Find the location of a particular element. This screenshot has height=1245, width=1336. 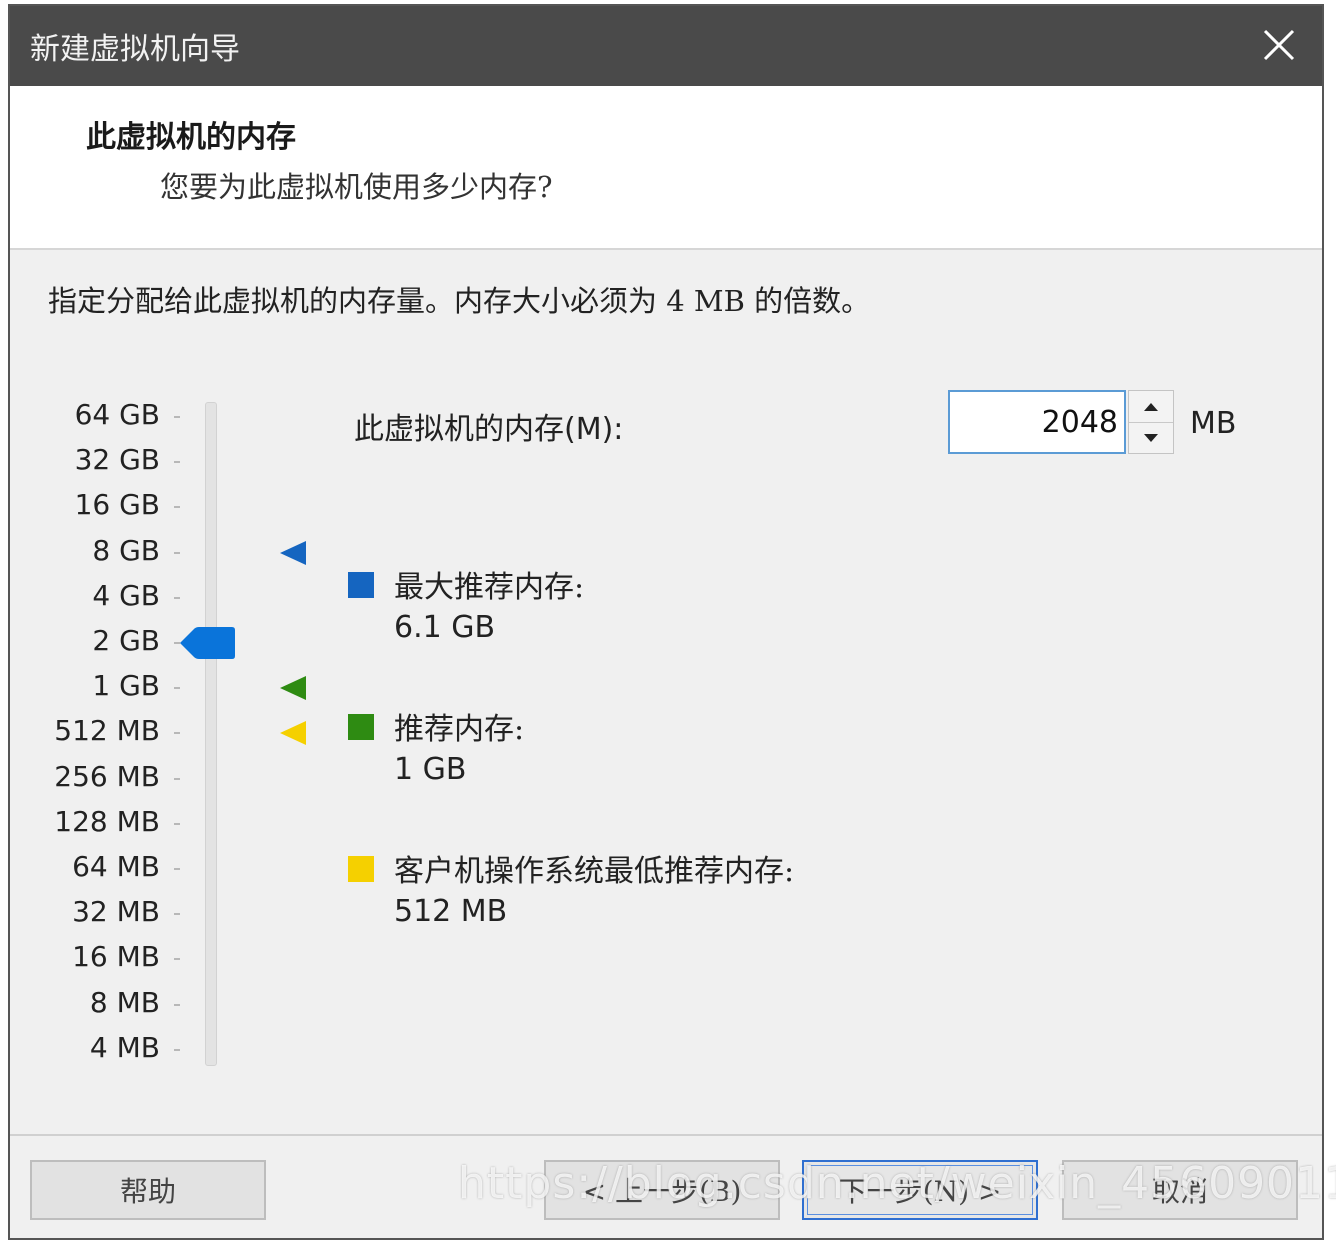

scale-label: 1 GB is located at coordinates (126, 686).